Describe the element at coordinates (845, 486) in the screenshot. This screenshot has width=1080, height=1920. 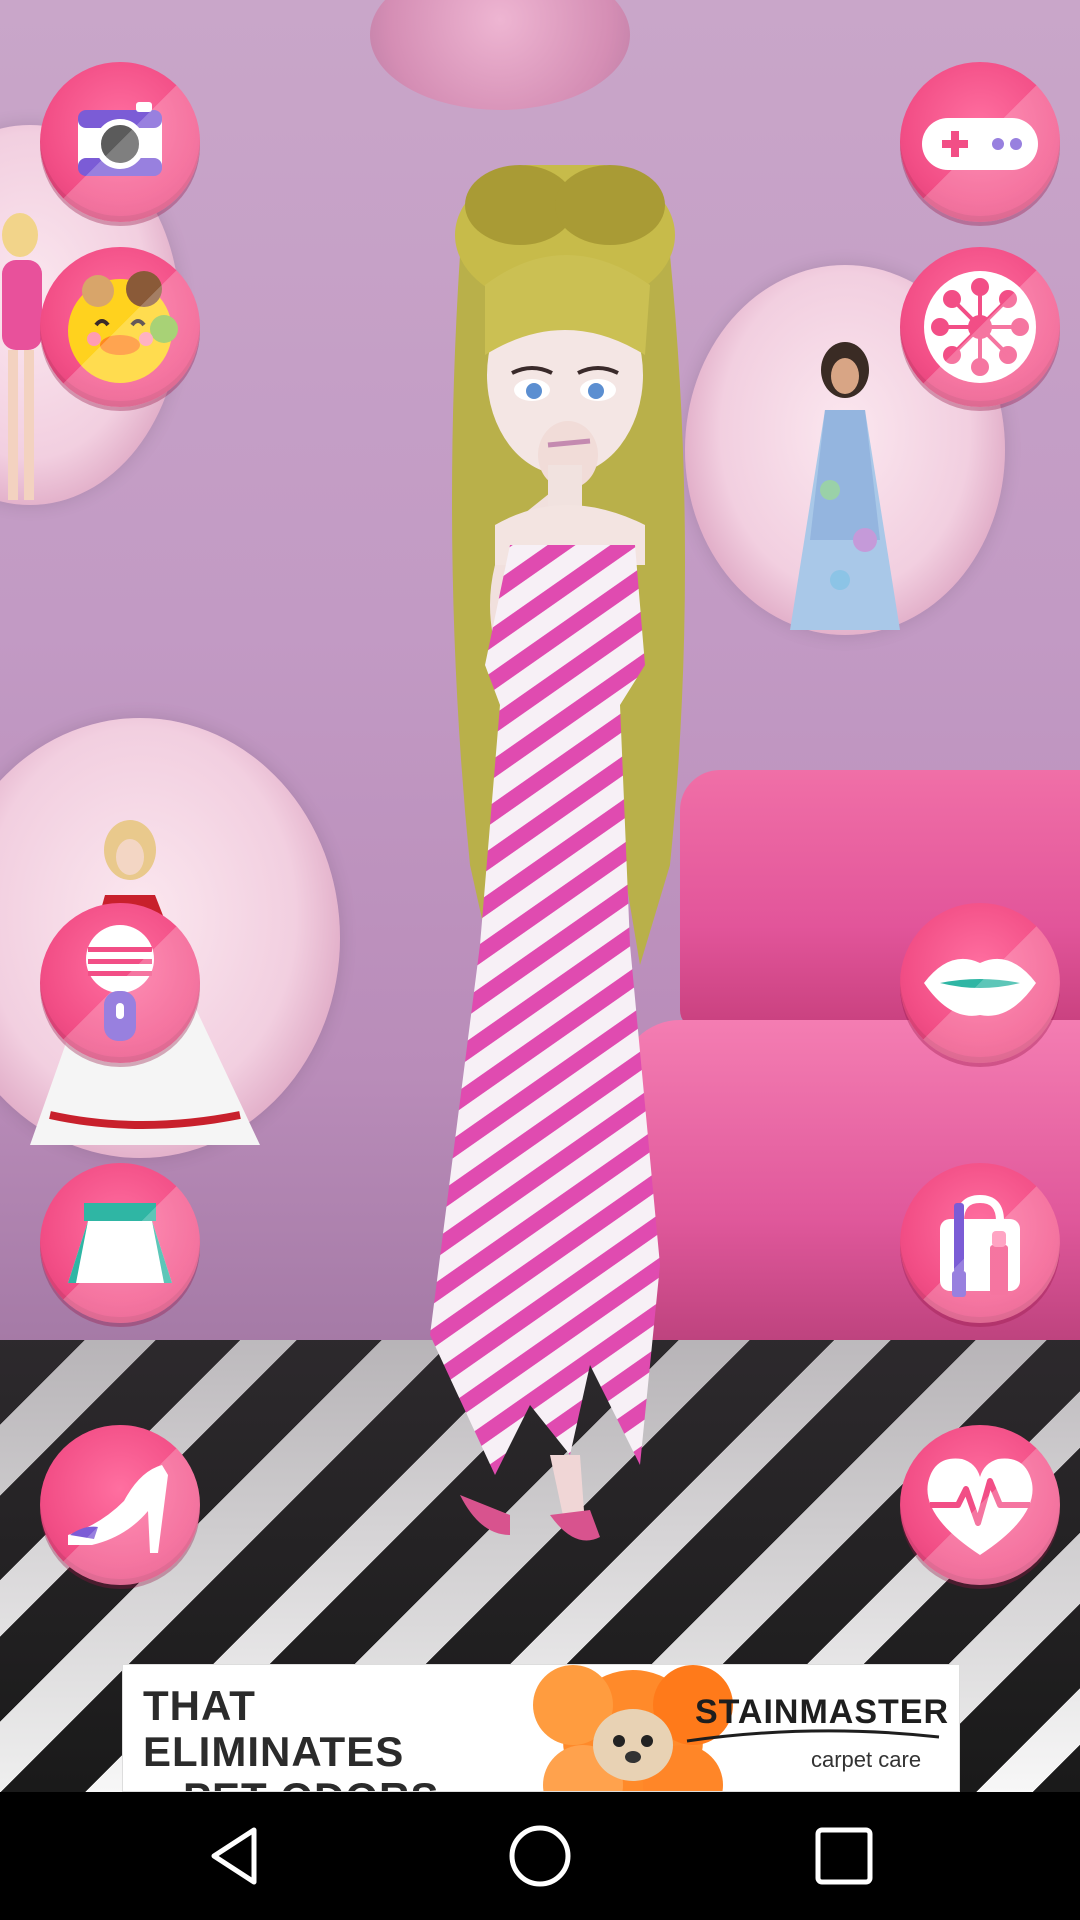
I see `doll-figure-right` at that location.